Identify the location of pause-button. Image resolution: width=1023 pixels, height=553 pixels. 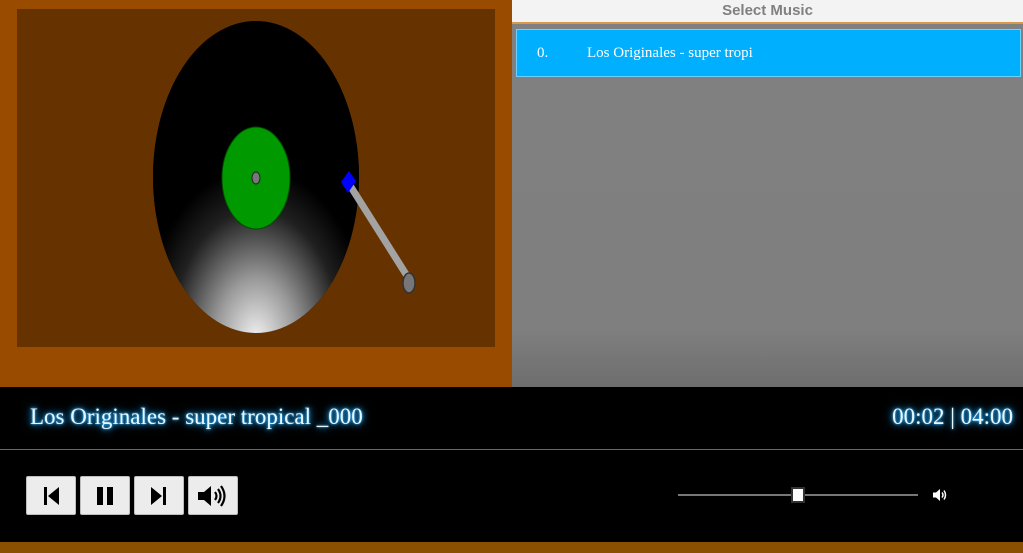
(105, 495).